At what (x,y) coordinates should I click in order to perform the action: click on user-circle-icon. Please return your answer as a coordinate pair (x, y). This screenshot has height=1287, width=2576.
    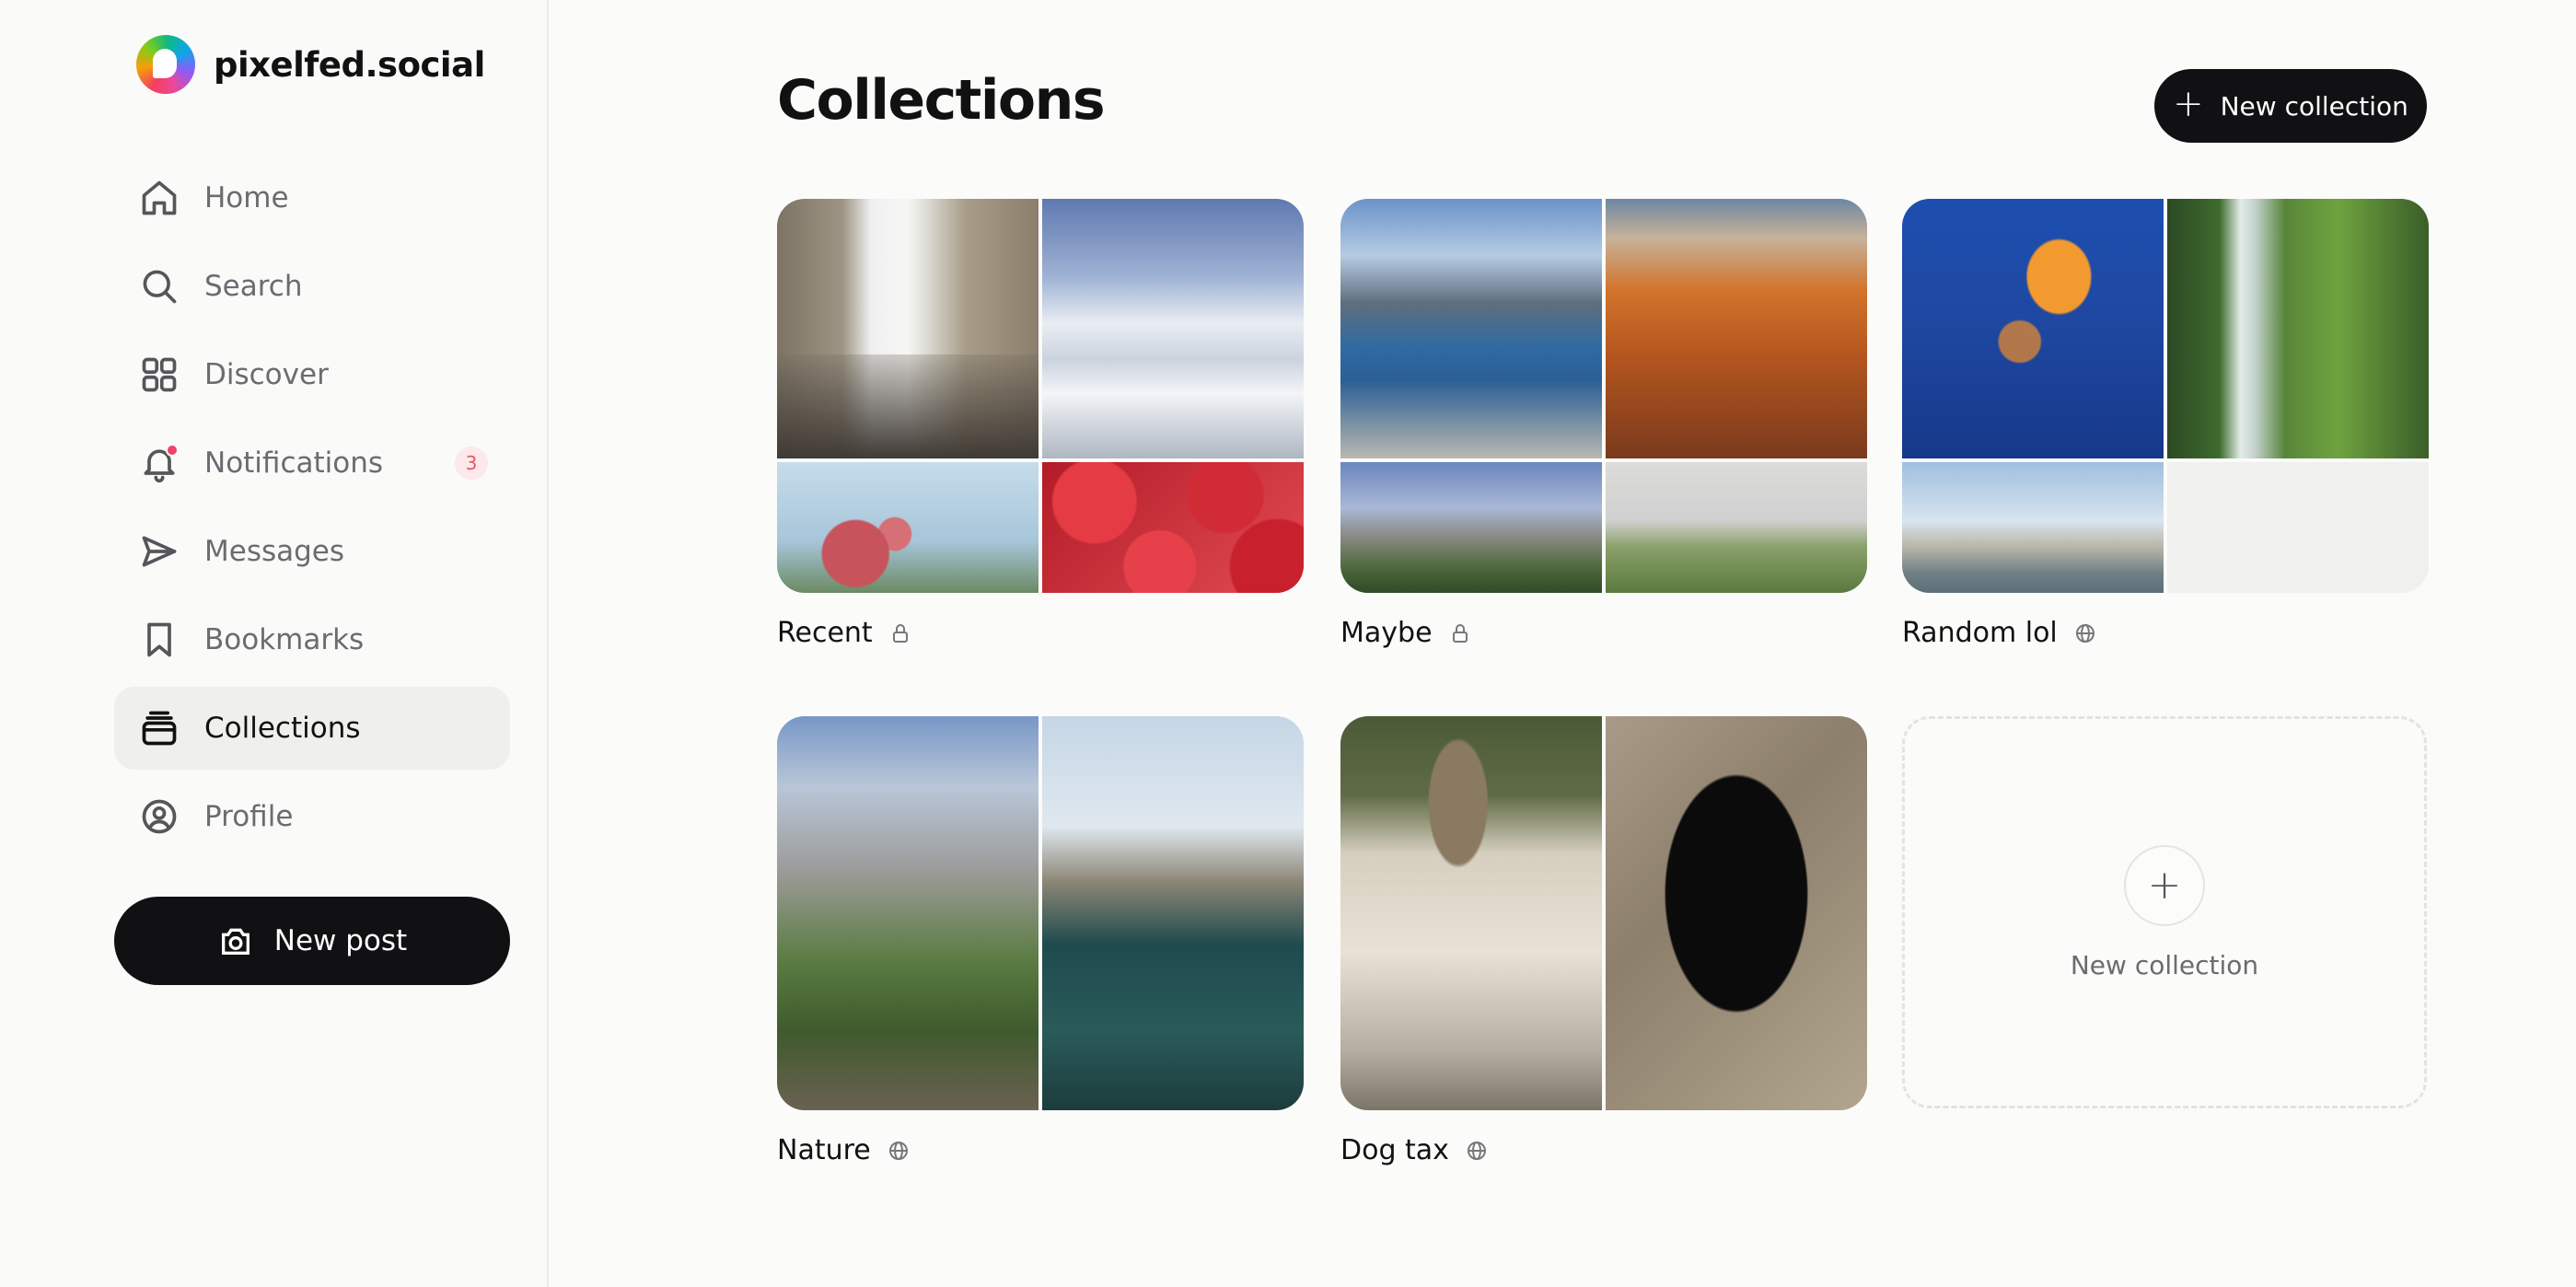
    Looking at the image, I should click on (159, 816).